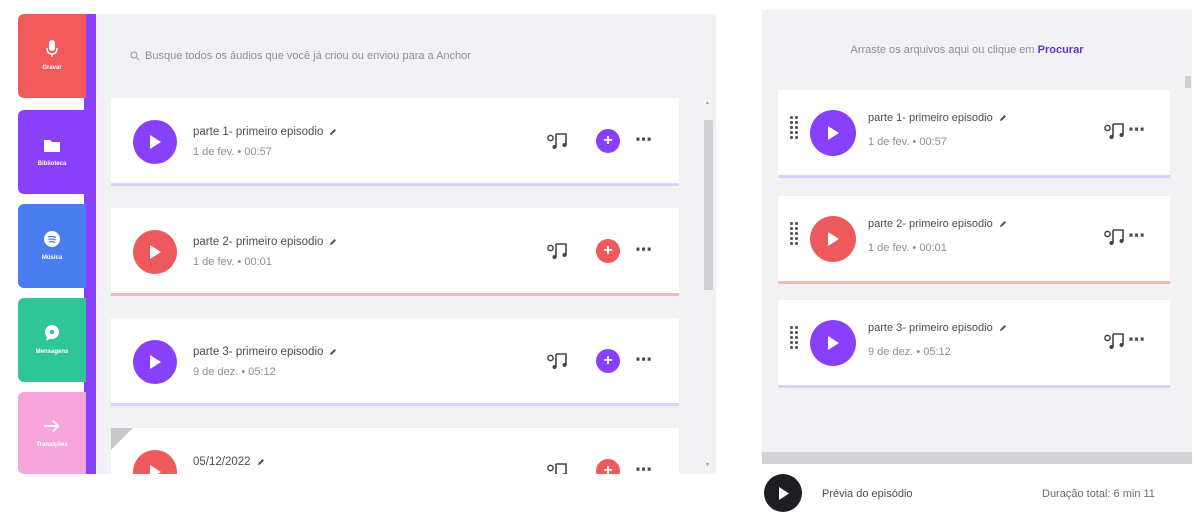  Describe the element at coordinates (977, 458) in the screenshot. I see `episode-panel-footer-bar` at that location.